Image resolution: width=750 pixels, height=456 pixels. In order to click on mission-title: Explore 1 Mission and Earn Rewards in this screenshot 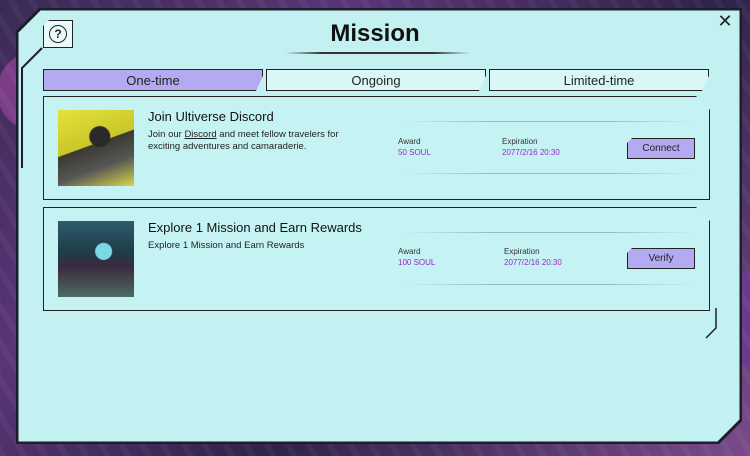, I will do `click(255, 227)`.